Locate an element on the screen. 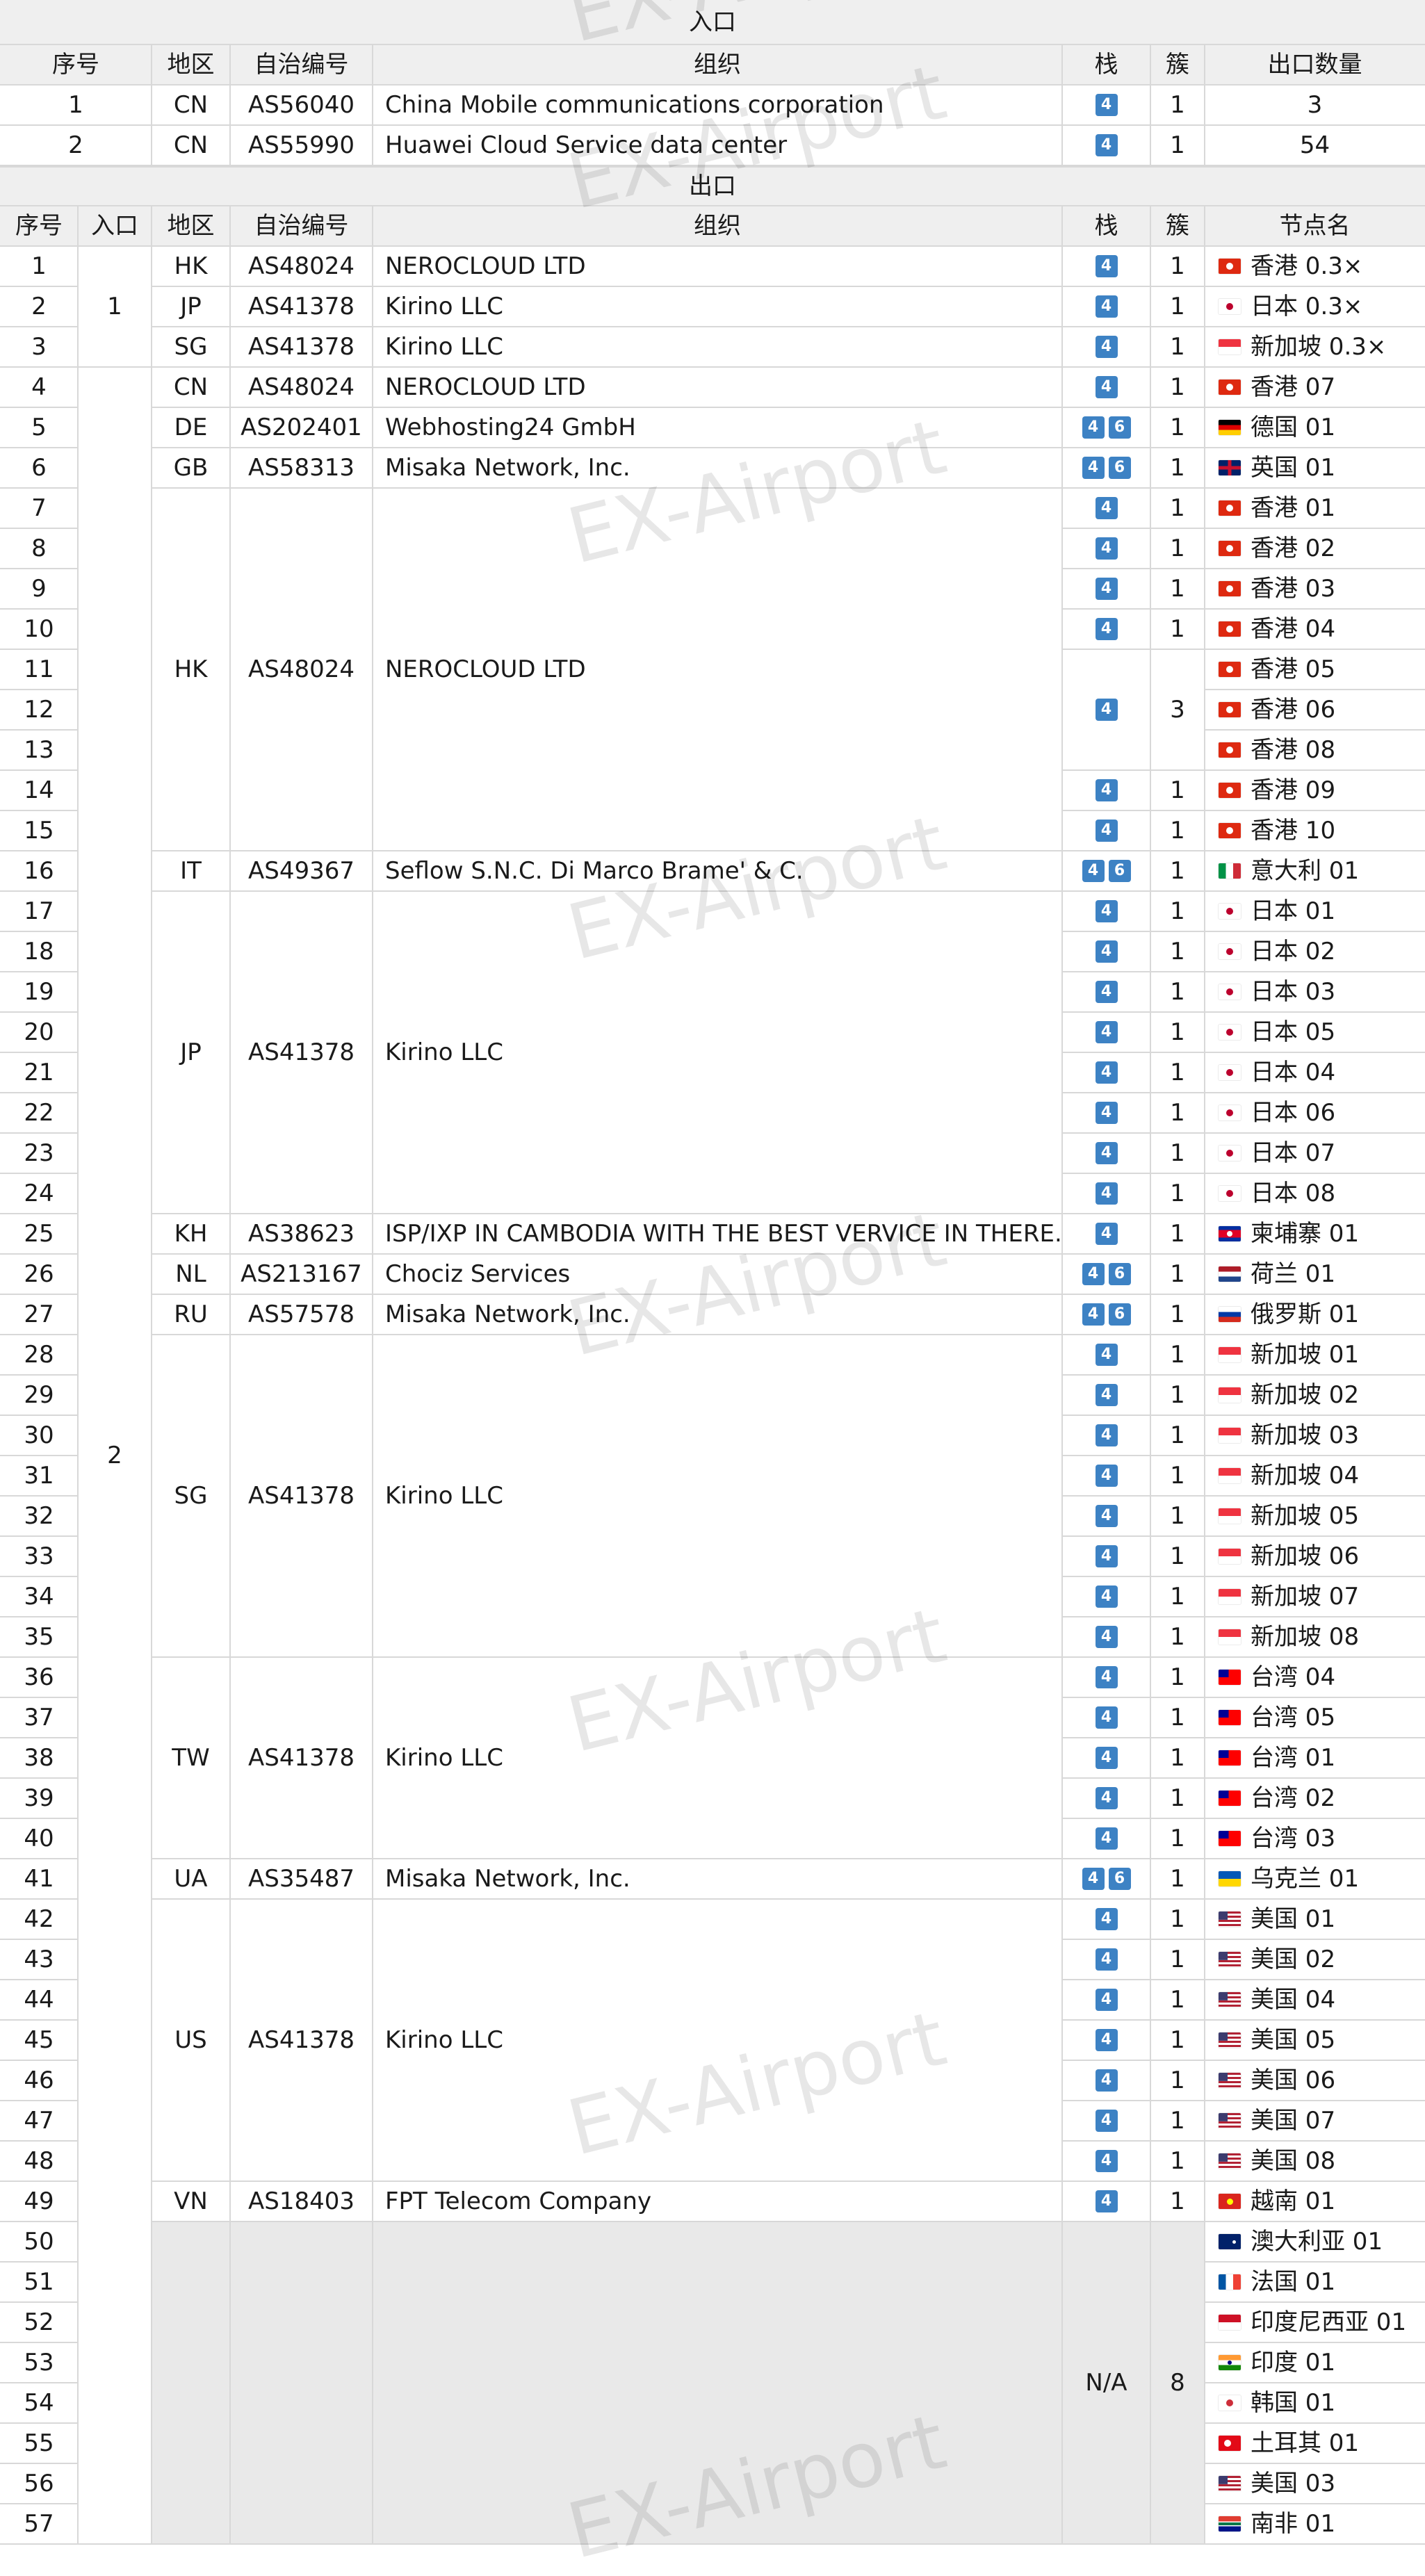  node-name-cell: 意大利 01 is located at coordinates (1315, 871).